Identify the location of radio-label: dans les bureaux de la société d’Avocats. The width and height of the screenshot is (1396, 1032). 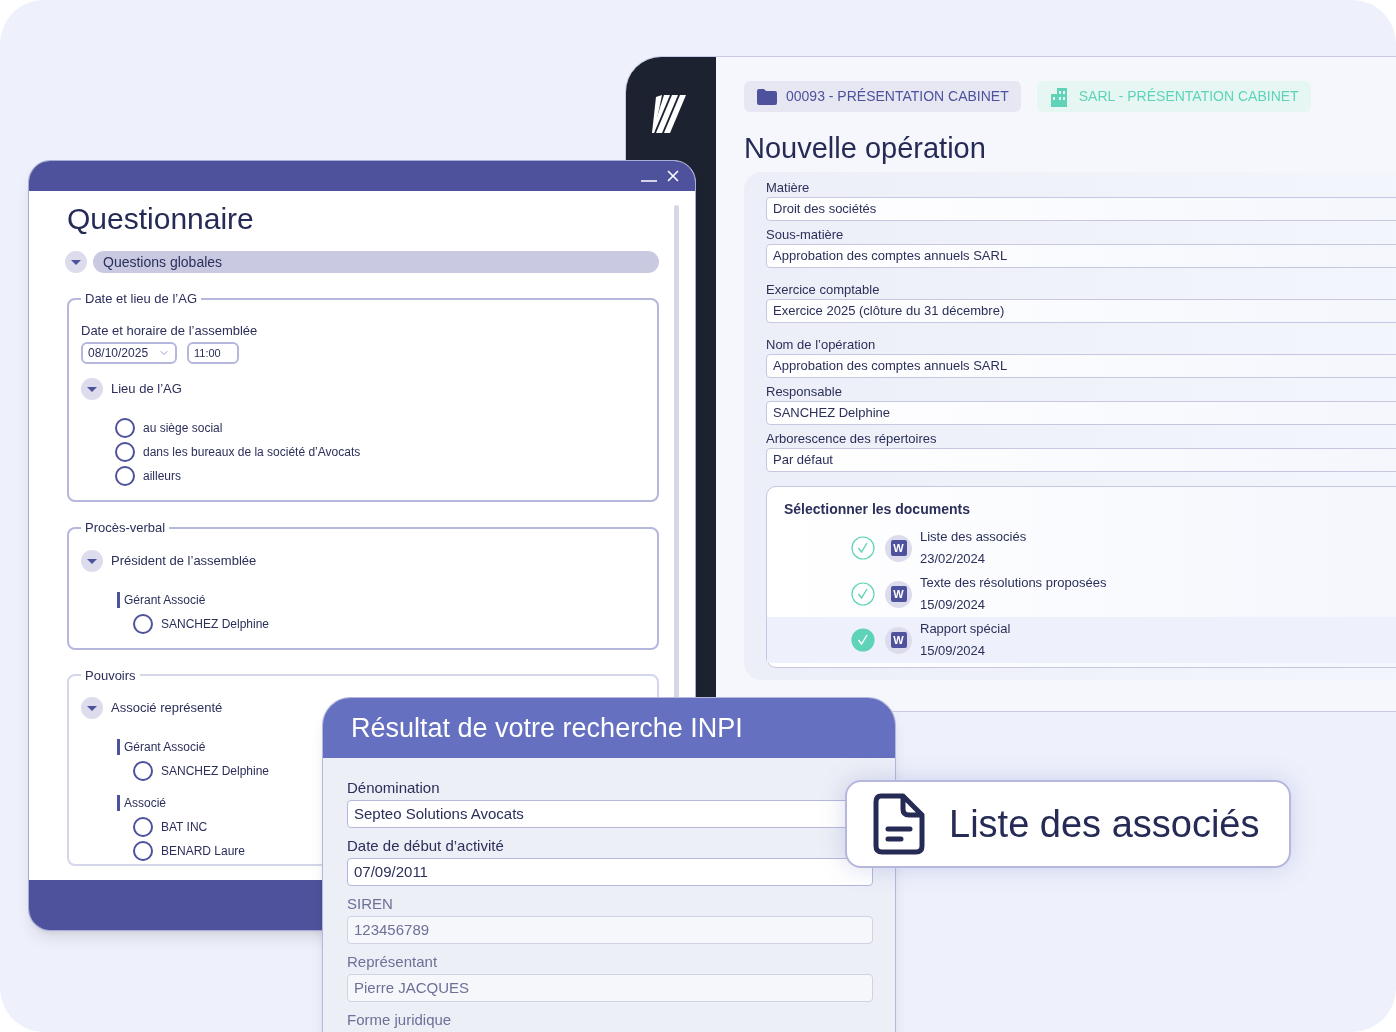
(252, 452).